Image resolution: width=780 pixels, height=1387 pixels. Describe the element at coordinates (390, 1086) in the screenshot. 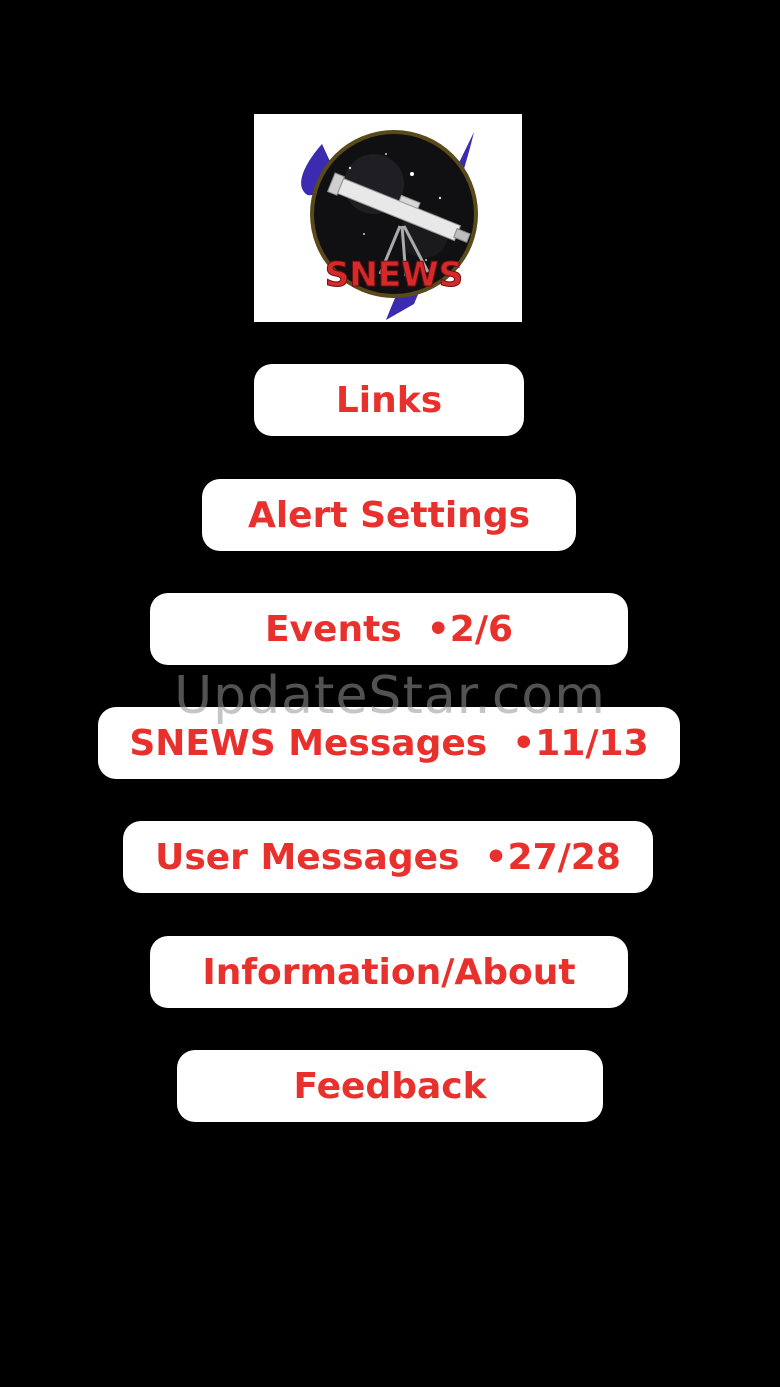

I see `feedback-button: Feedback` at that location.